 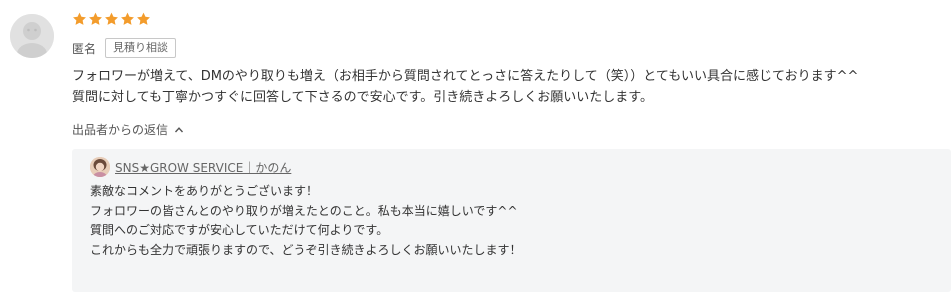 I want to click on anonymous-user-icon, so click(x=32, y=36).